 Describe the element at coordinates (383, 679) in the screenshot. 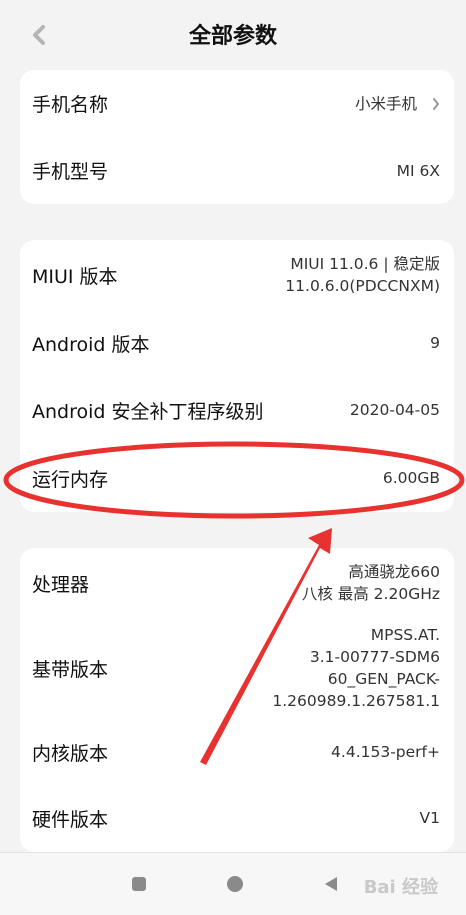

I see `baseband-line: 60_GEN_PACK-` at that location.